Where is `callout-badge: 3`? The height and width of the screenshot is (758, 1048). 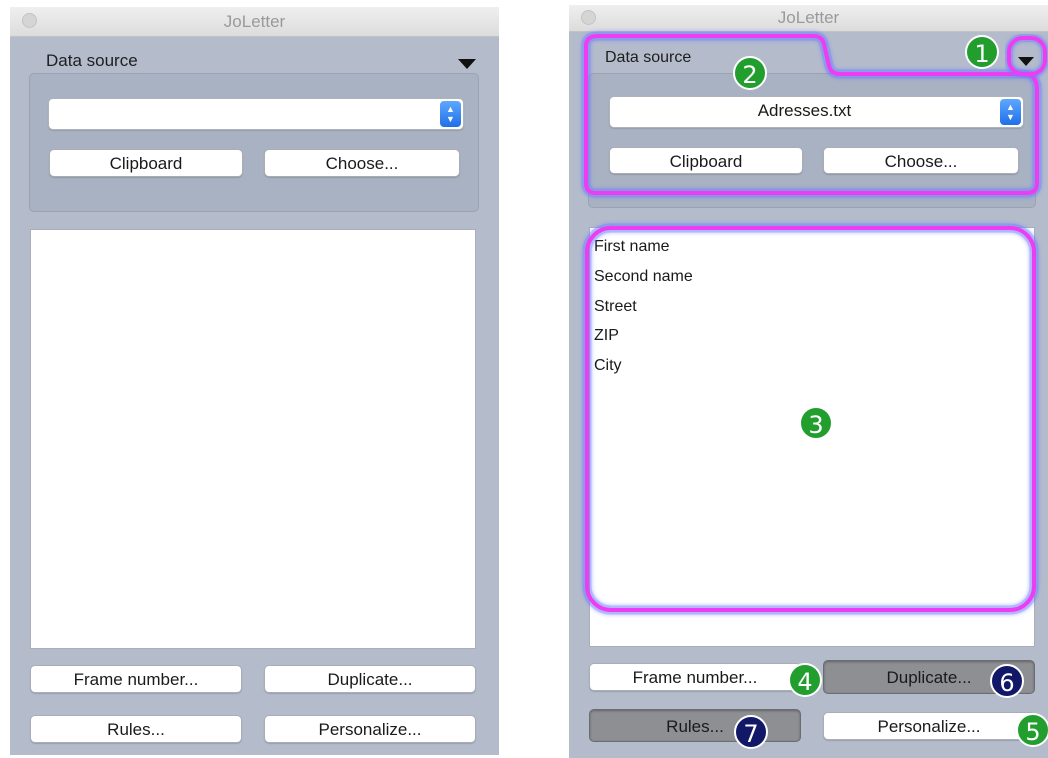 callout-badge: 3 is located at coordinates (816, 423).